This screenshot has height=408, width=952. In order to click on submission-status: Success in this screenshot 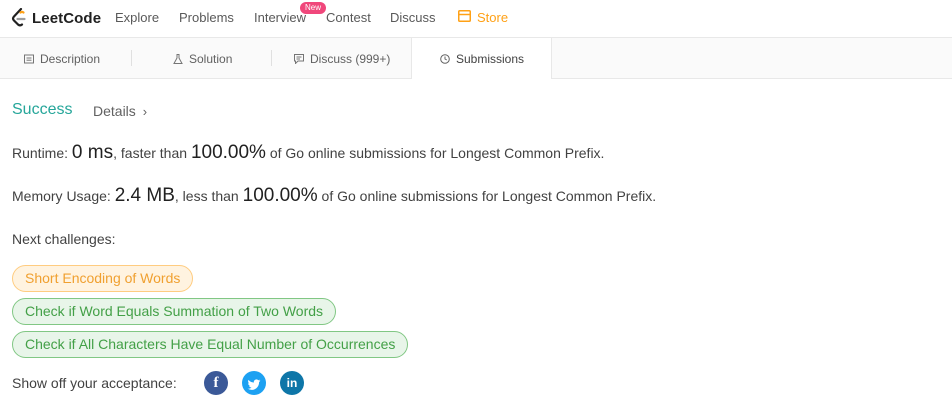, I will do `click(42, 109)`.